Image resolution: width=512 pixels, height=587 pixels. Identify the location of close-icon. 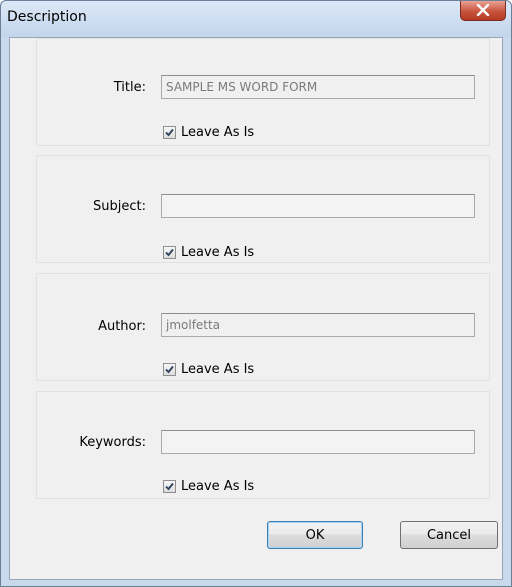
(483, 10).